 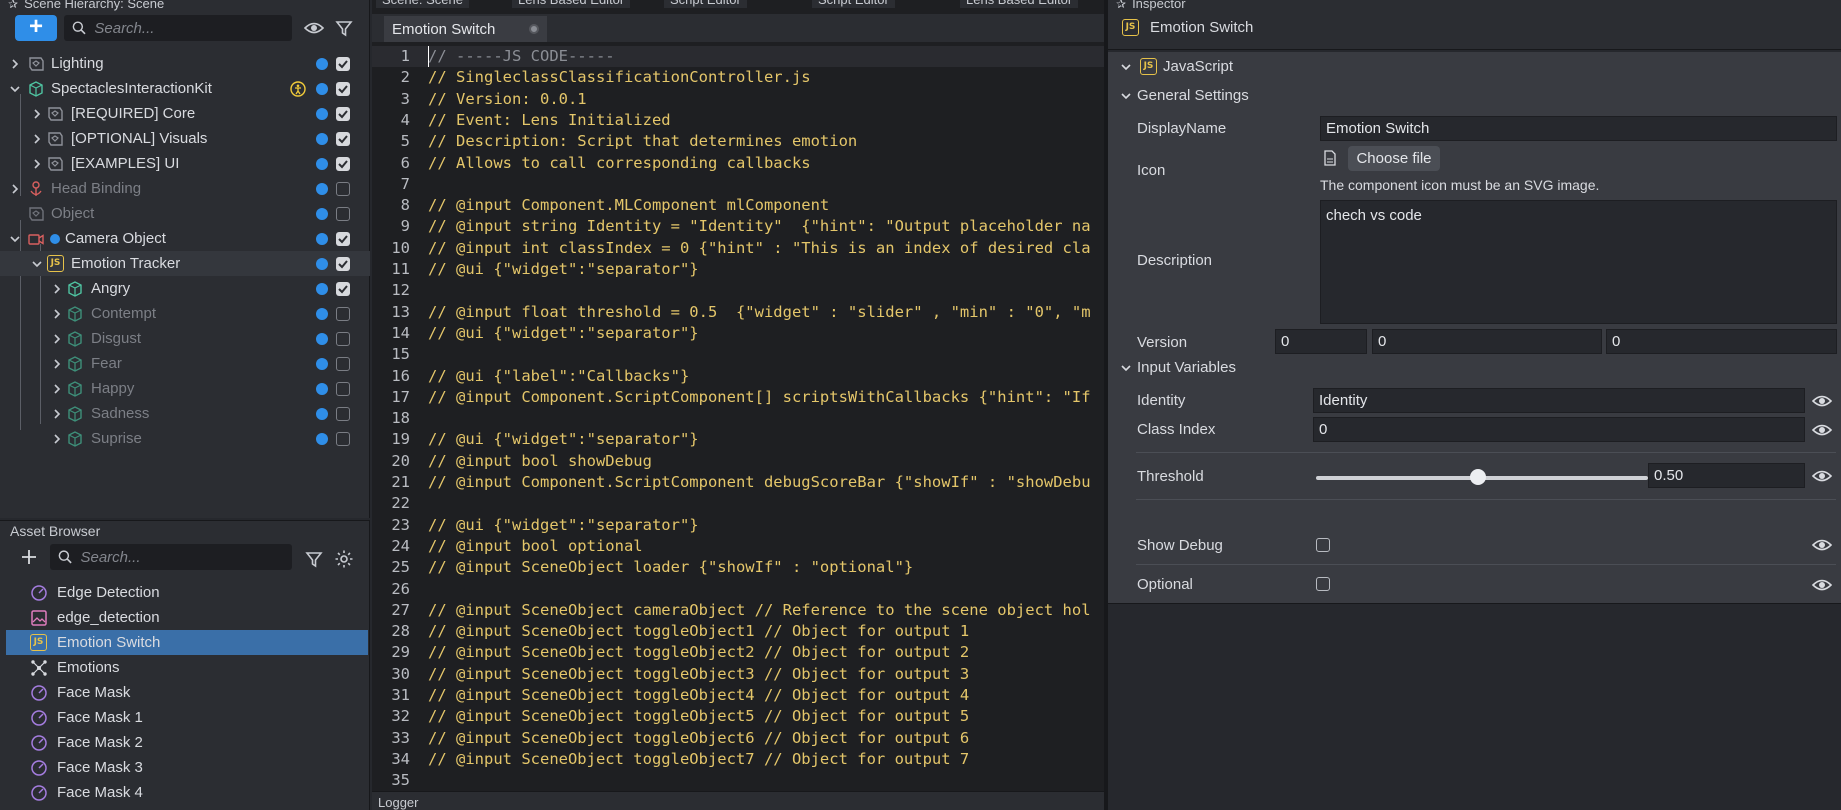 I want to click on pin-icon: ✰, so click(x=13, y=5).